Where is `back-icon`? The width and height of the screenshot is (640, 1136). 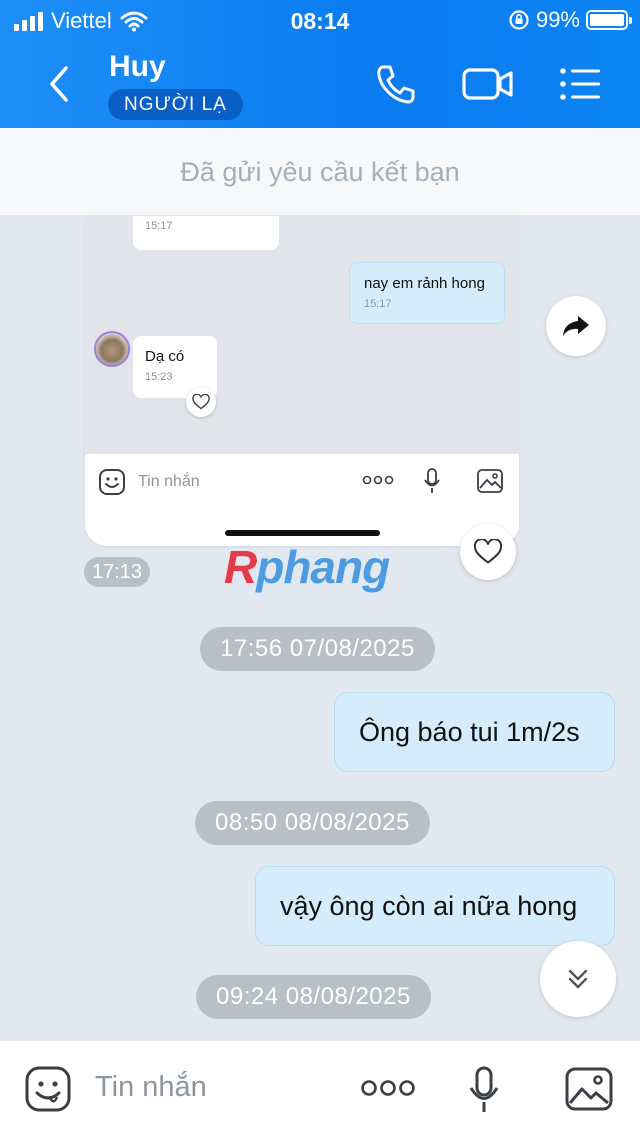
back-icon is located at coordinates (60, 84).